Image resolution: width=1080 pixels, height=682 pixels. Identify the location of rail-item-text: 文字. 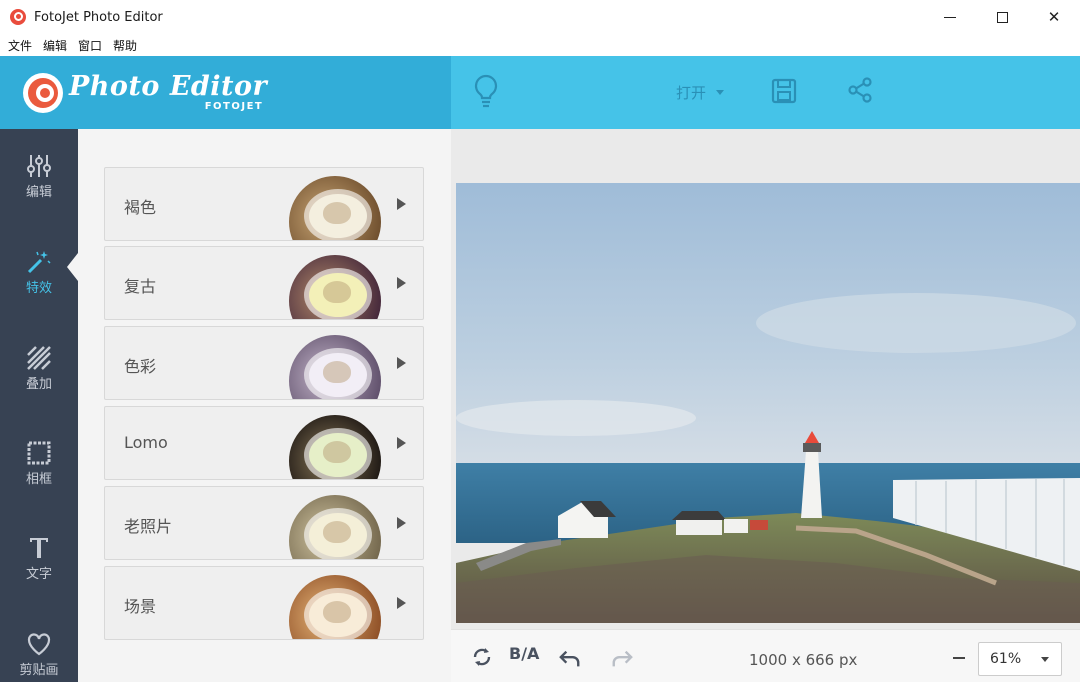
(39, 570).